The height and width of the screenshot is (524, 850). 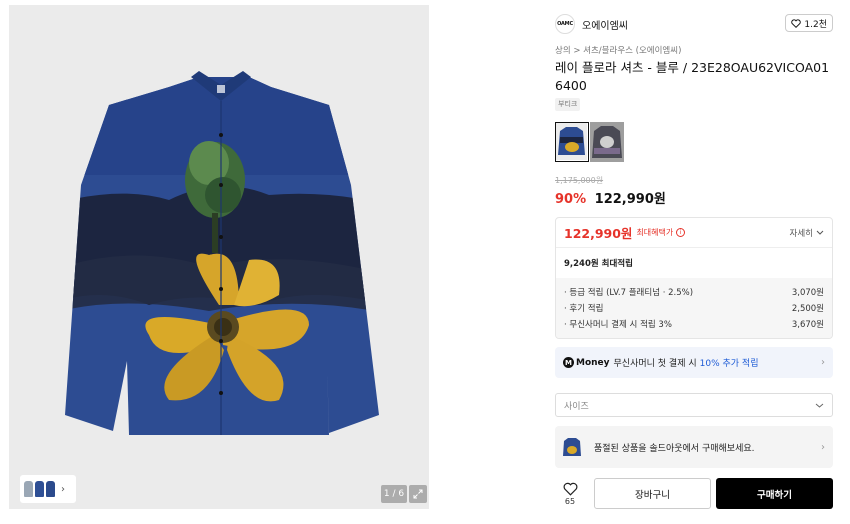 I want to click on points-total: 9,240원 최대적립, so click(x=598, y=264).